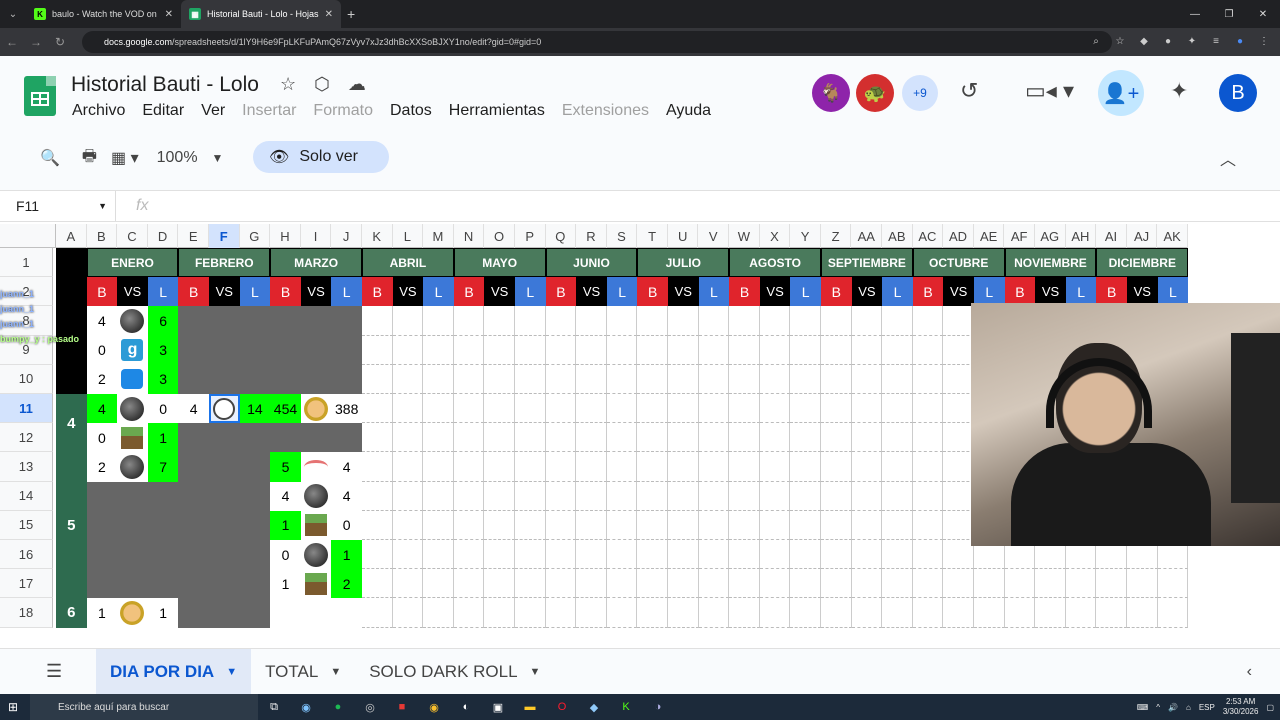 This screenshot has height=720, width=1280. I want to click on collapse-tabs-icon: ‹, so click(1249, 672).